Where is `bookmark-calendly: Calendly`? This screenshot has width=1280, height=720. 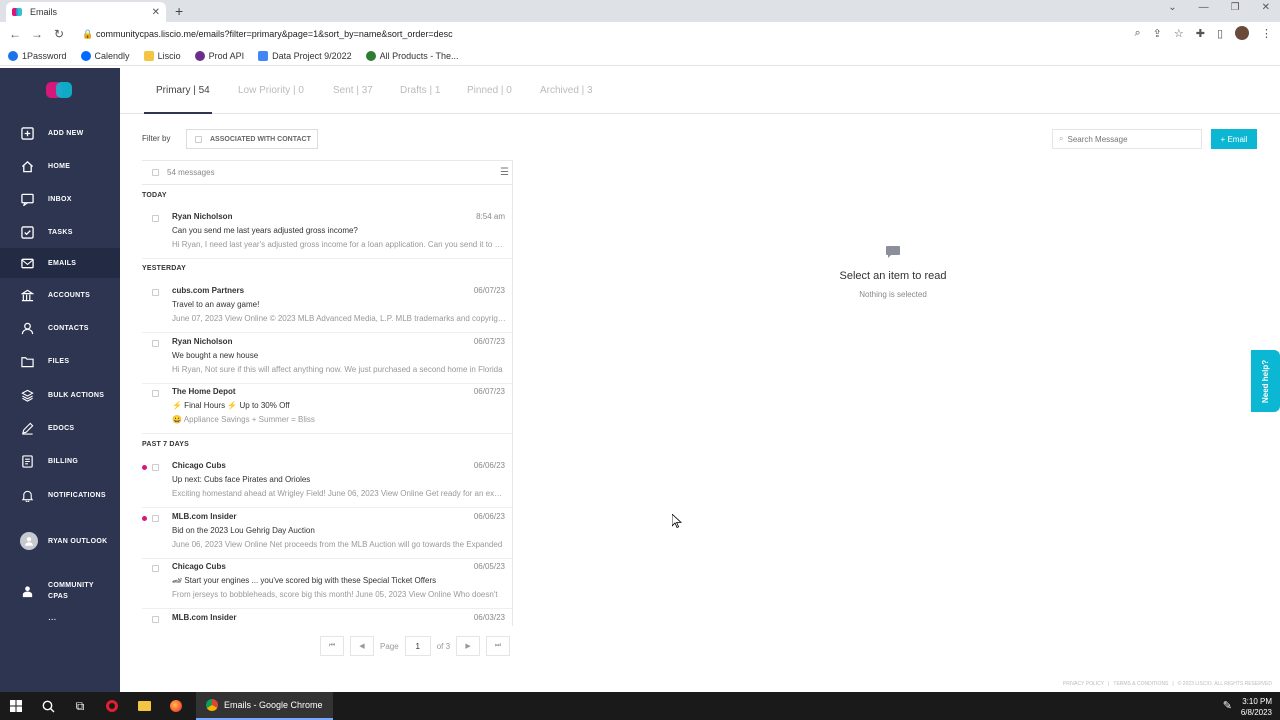 bookmark-calendly: Calendly is located at coordinates (105, 55).